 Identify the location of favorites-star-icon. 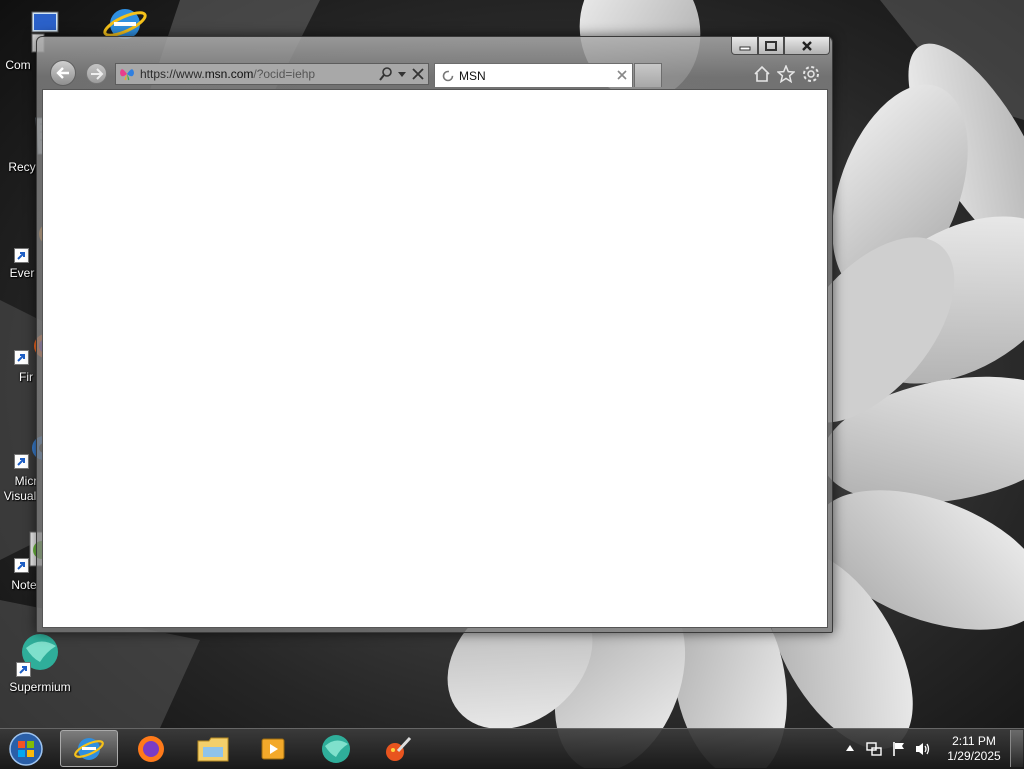
(786, 74).